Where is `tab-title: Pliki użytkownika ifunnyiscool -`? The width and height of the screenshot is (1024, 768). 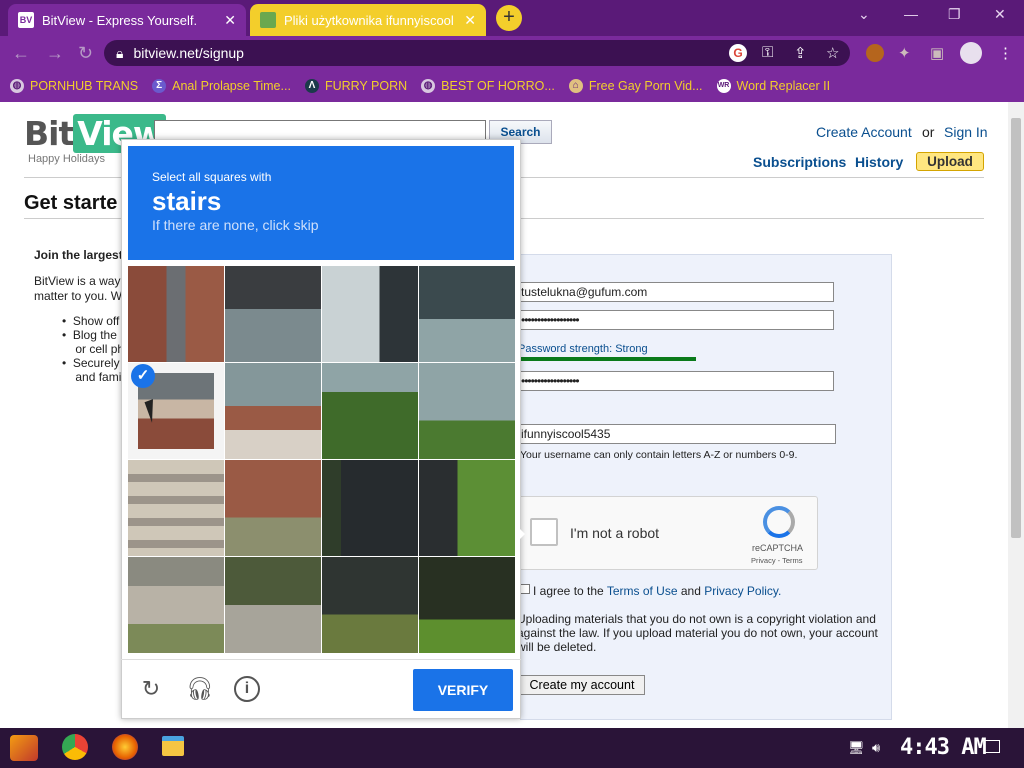 tab-title: Pliki użytkownika ifunnyiscool - is located at coordinates (370, 20).